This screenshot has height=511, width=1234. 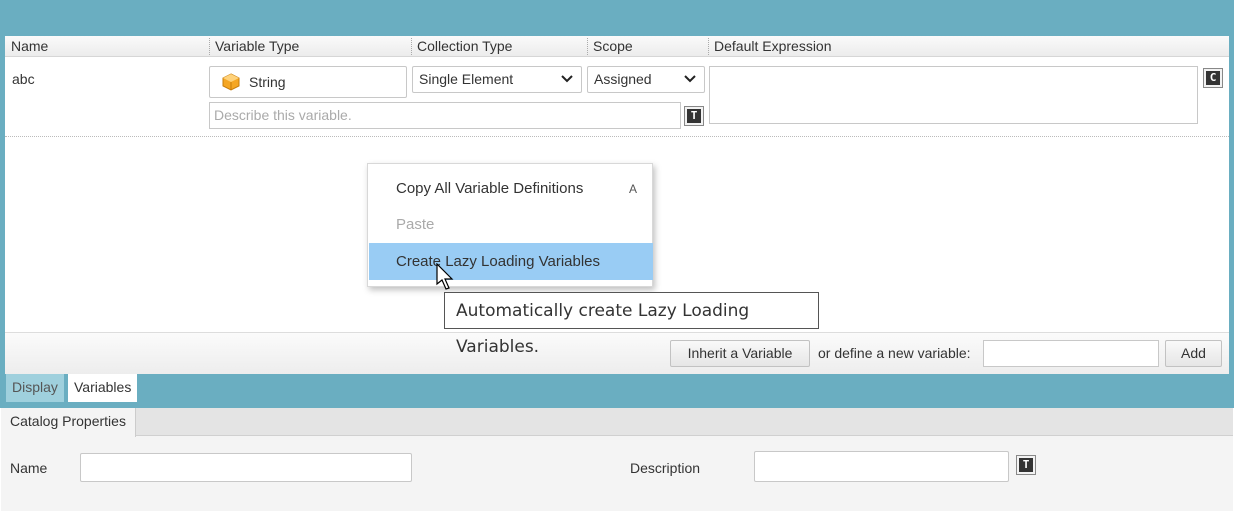 I want to click on variable-name: abc, so click(x=23, y=79).